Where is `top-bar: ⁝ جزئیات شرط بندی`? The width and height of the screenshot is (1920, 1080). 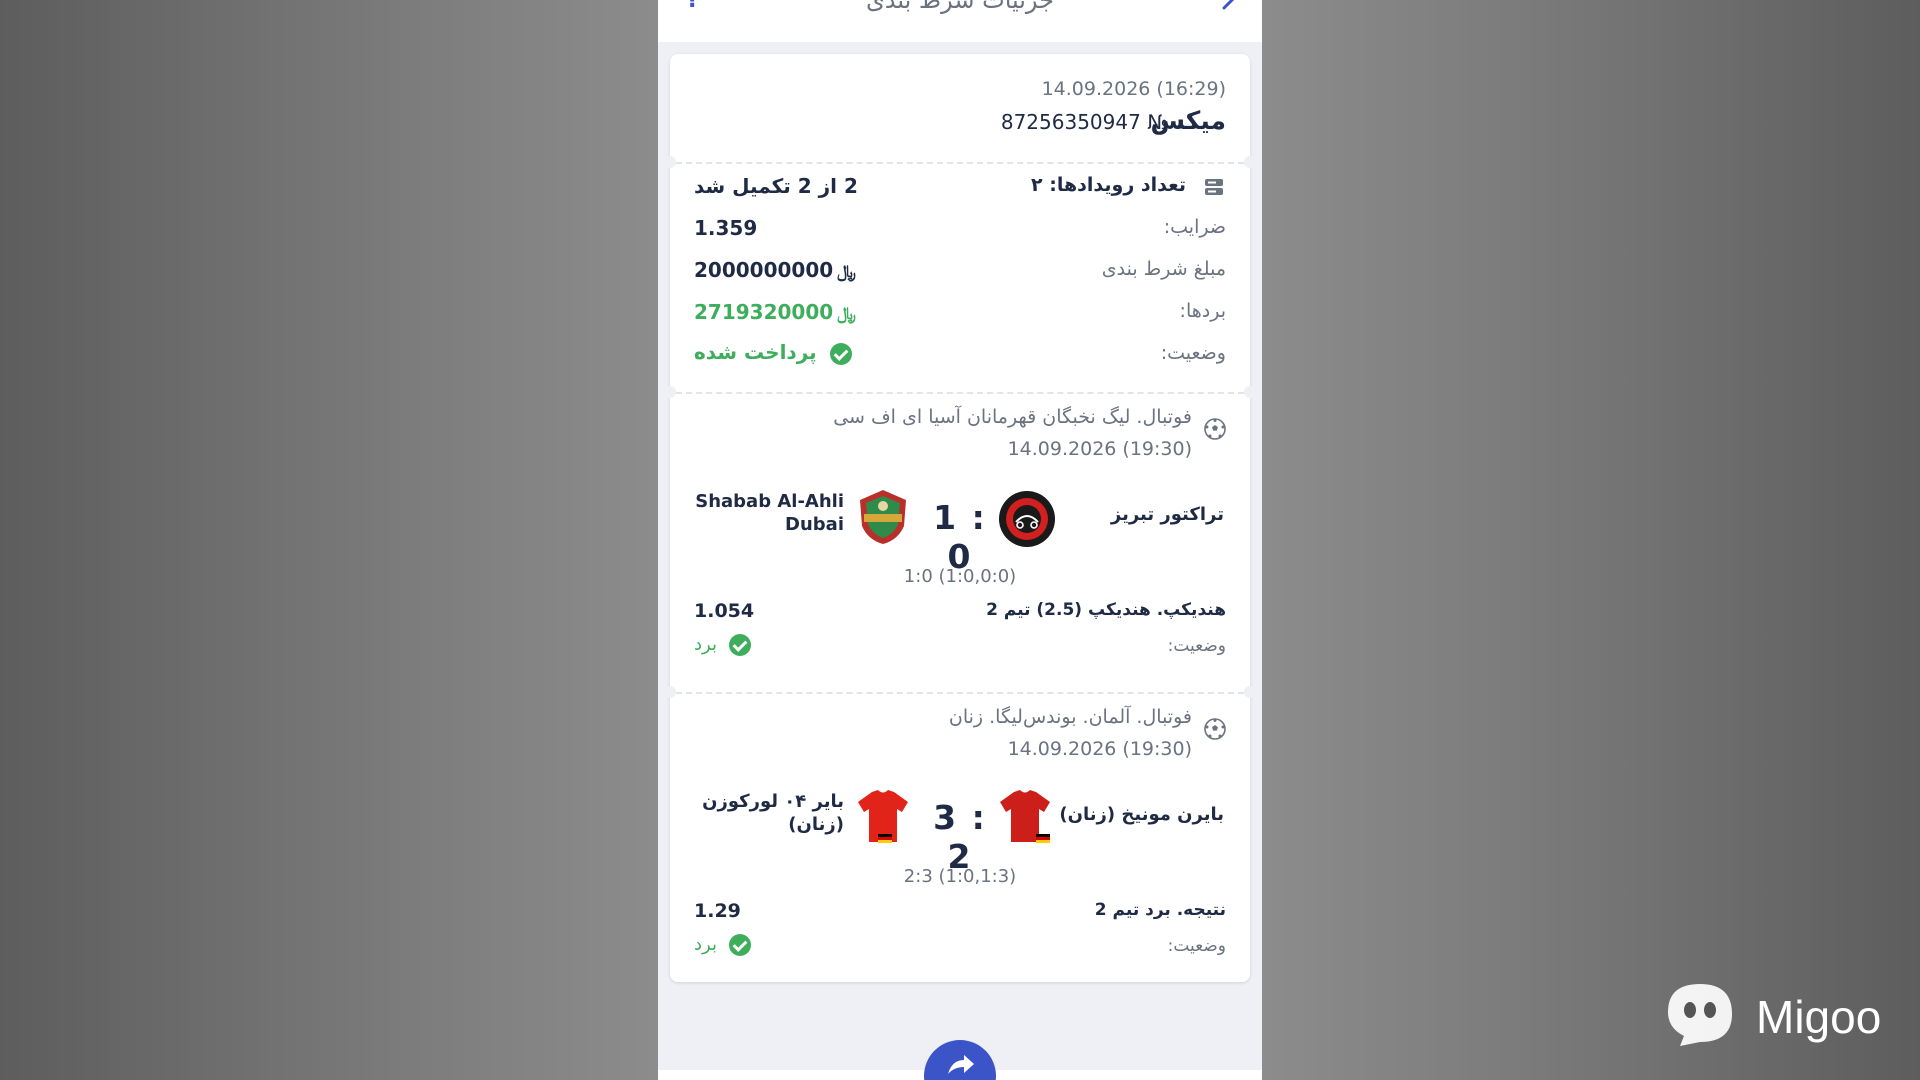 top-bar: ⁝ جزئیات شرط بندی is located at coordinates (960, 21).